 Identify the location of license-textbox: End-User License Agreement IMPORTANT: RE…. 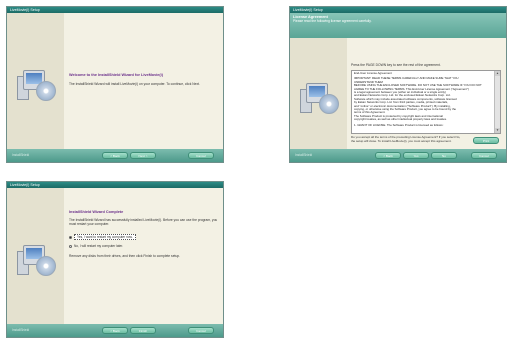
(426, 102).